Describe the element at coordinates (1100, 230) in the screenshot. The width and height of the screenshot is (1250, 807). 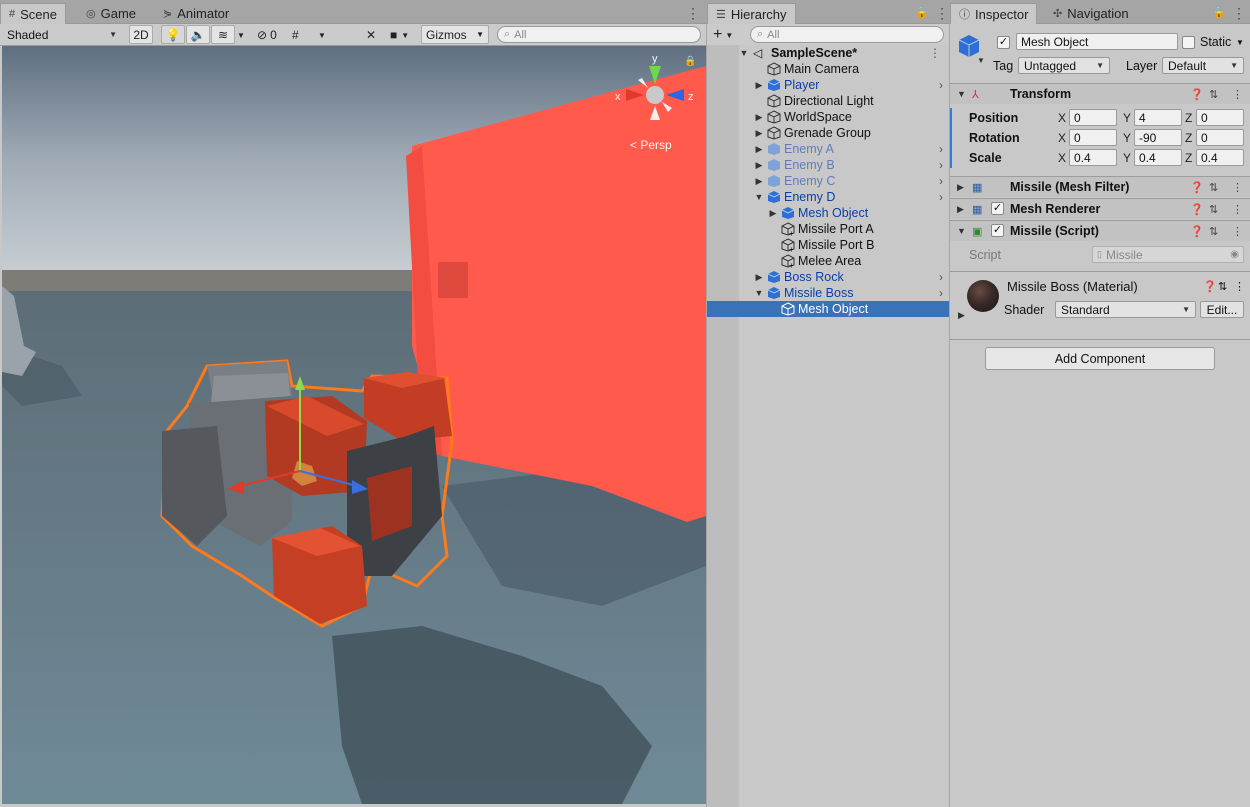
I see `script-header: ▼ ▣ ✓ Missile (Script) ❓ ⇅ ⋮` at that location.